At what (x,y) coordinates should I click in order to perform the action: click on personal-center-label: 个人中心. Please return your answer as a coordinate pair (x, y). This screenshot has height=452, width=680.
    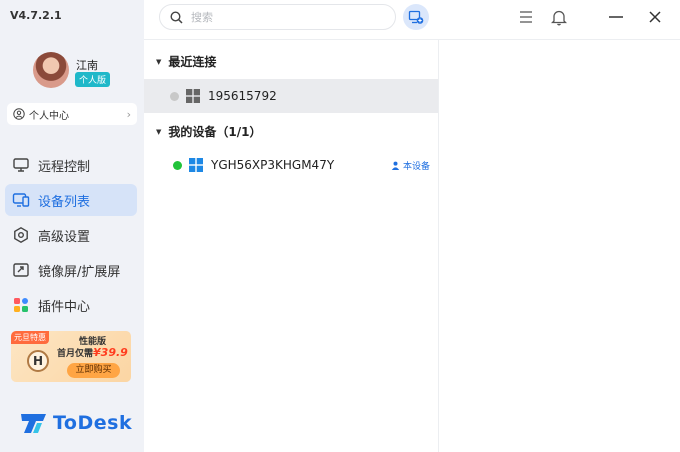
    Looking at the image, I should click on (49, 116).